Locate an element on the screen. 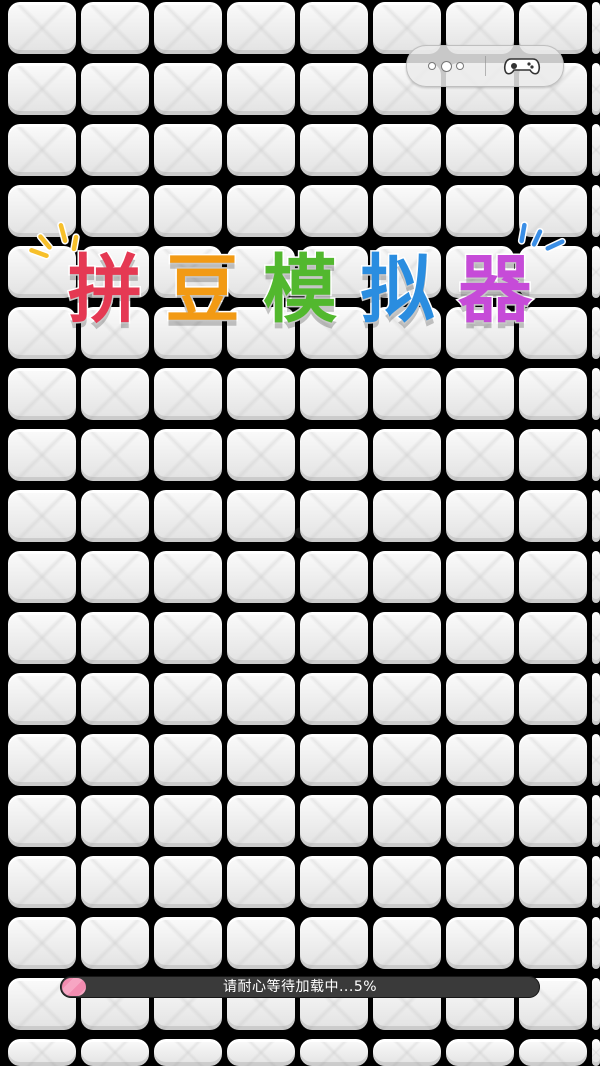 The image size is (600, 1066). gamepad-icon is located at coordinates (522, 66).